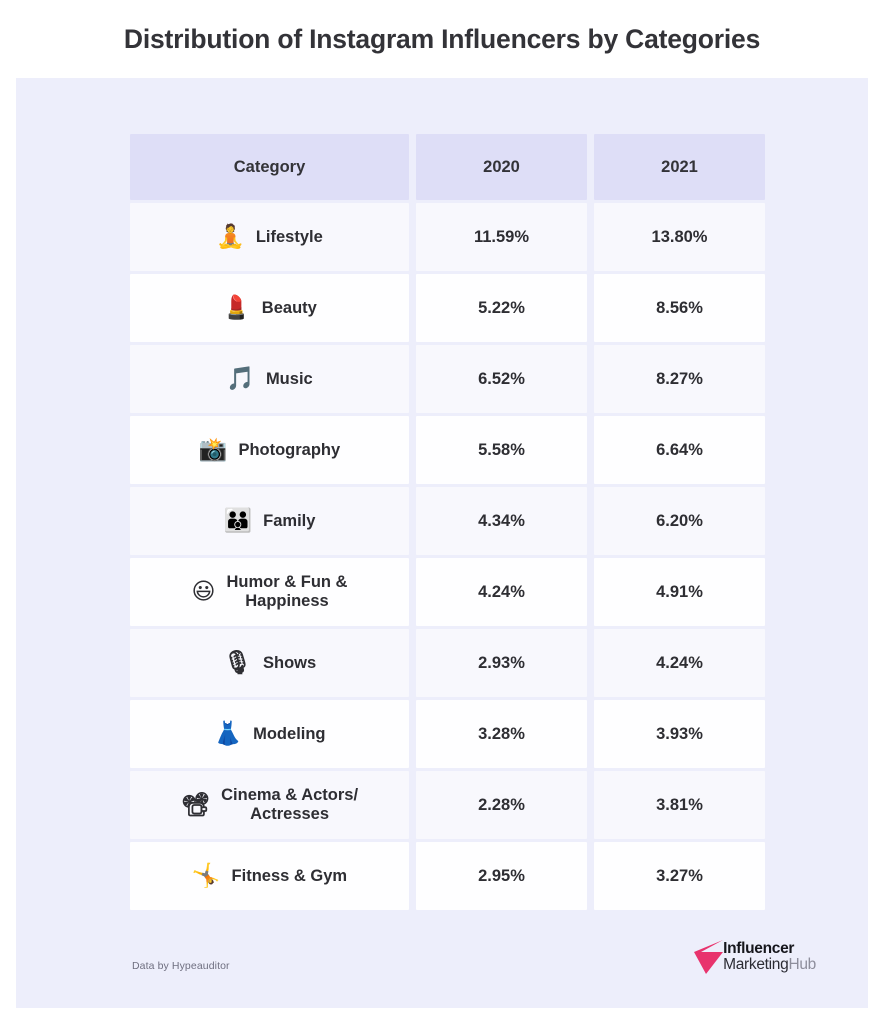 Image resolution: width=884 pixels, height=1024 pixels. What do you see at coordinates (206, 875) in the screenshot?
I see `cartwheel-person-icon: 🤸` at bounding box center [206, 875].